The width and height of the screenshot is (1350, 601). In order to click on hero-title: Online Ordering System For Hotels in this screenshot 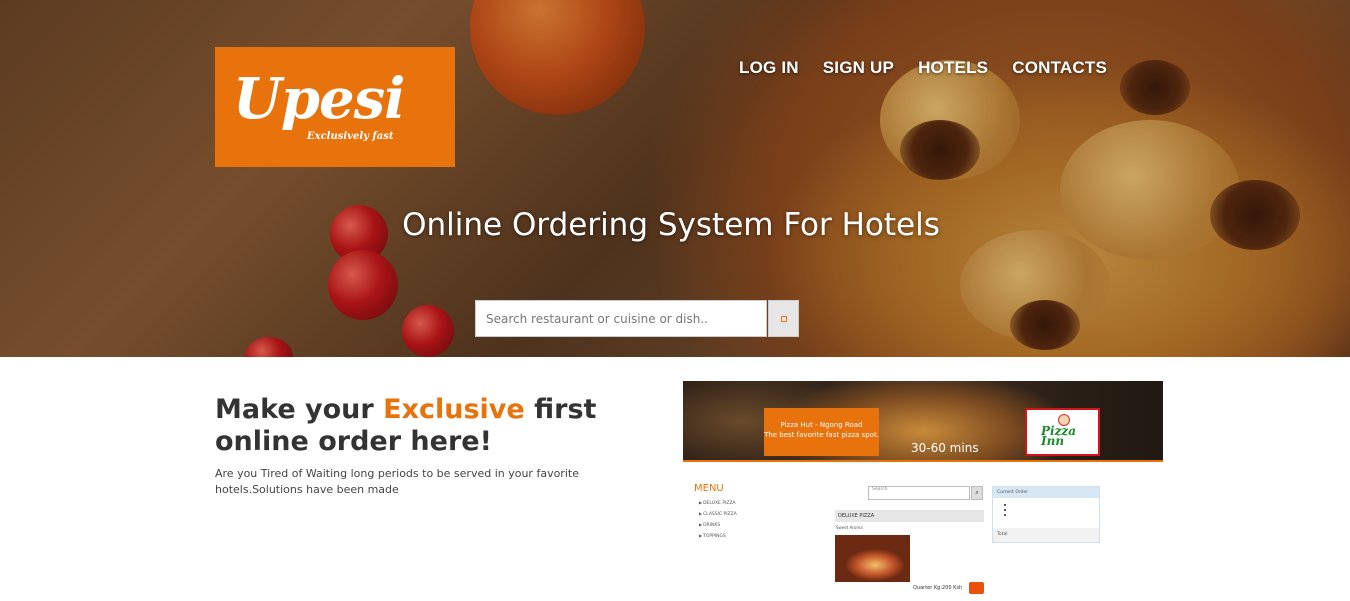, I will do `click(671, 225)`.